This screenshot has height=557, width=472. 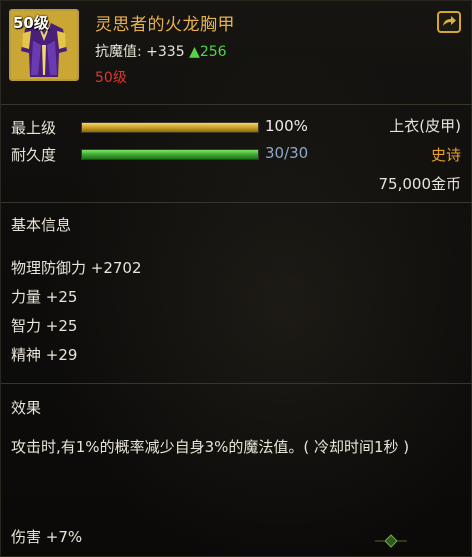 I want to click on attribute-line: 精神 +29, so click(x=44, y=355).